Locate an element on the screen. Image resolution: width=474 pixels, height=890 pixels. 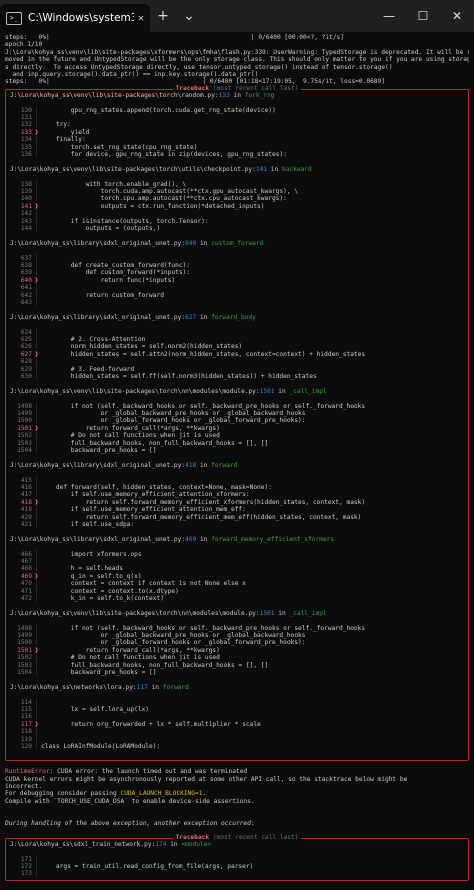
tab-dropdown-icon: ⌄ is located at coordinates (189, 16).